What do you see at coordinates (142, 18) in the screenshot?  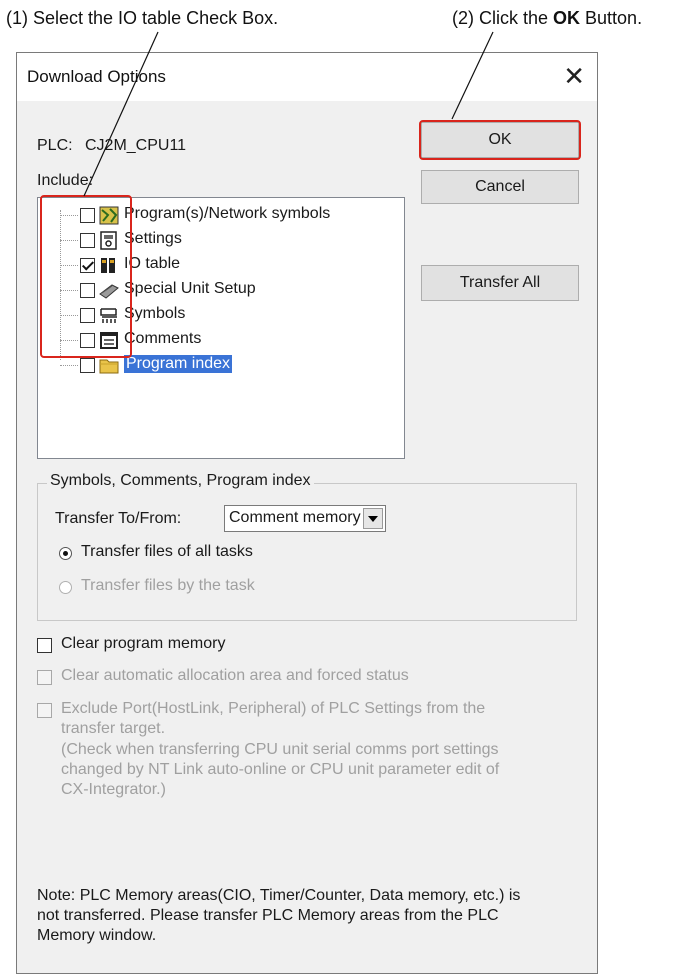 I see `callout-step-1: (1) Select the IO table Check Box.` at bounding box center [142, 18].